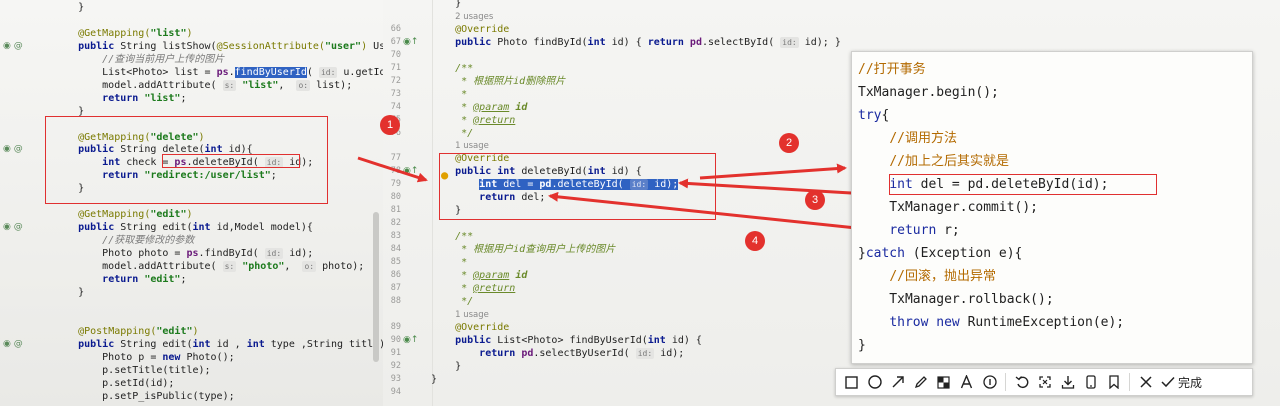 The width and height of the screenshot is (1280, 406). What do you see at coordinates (815, 200) in the screenshot?
I see `badge-3: 3` at bounding box center [815, 200].